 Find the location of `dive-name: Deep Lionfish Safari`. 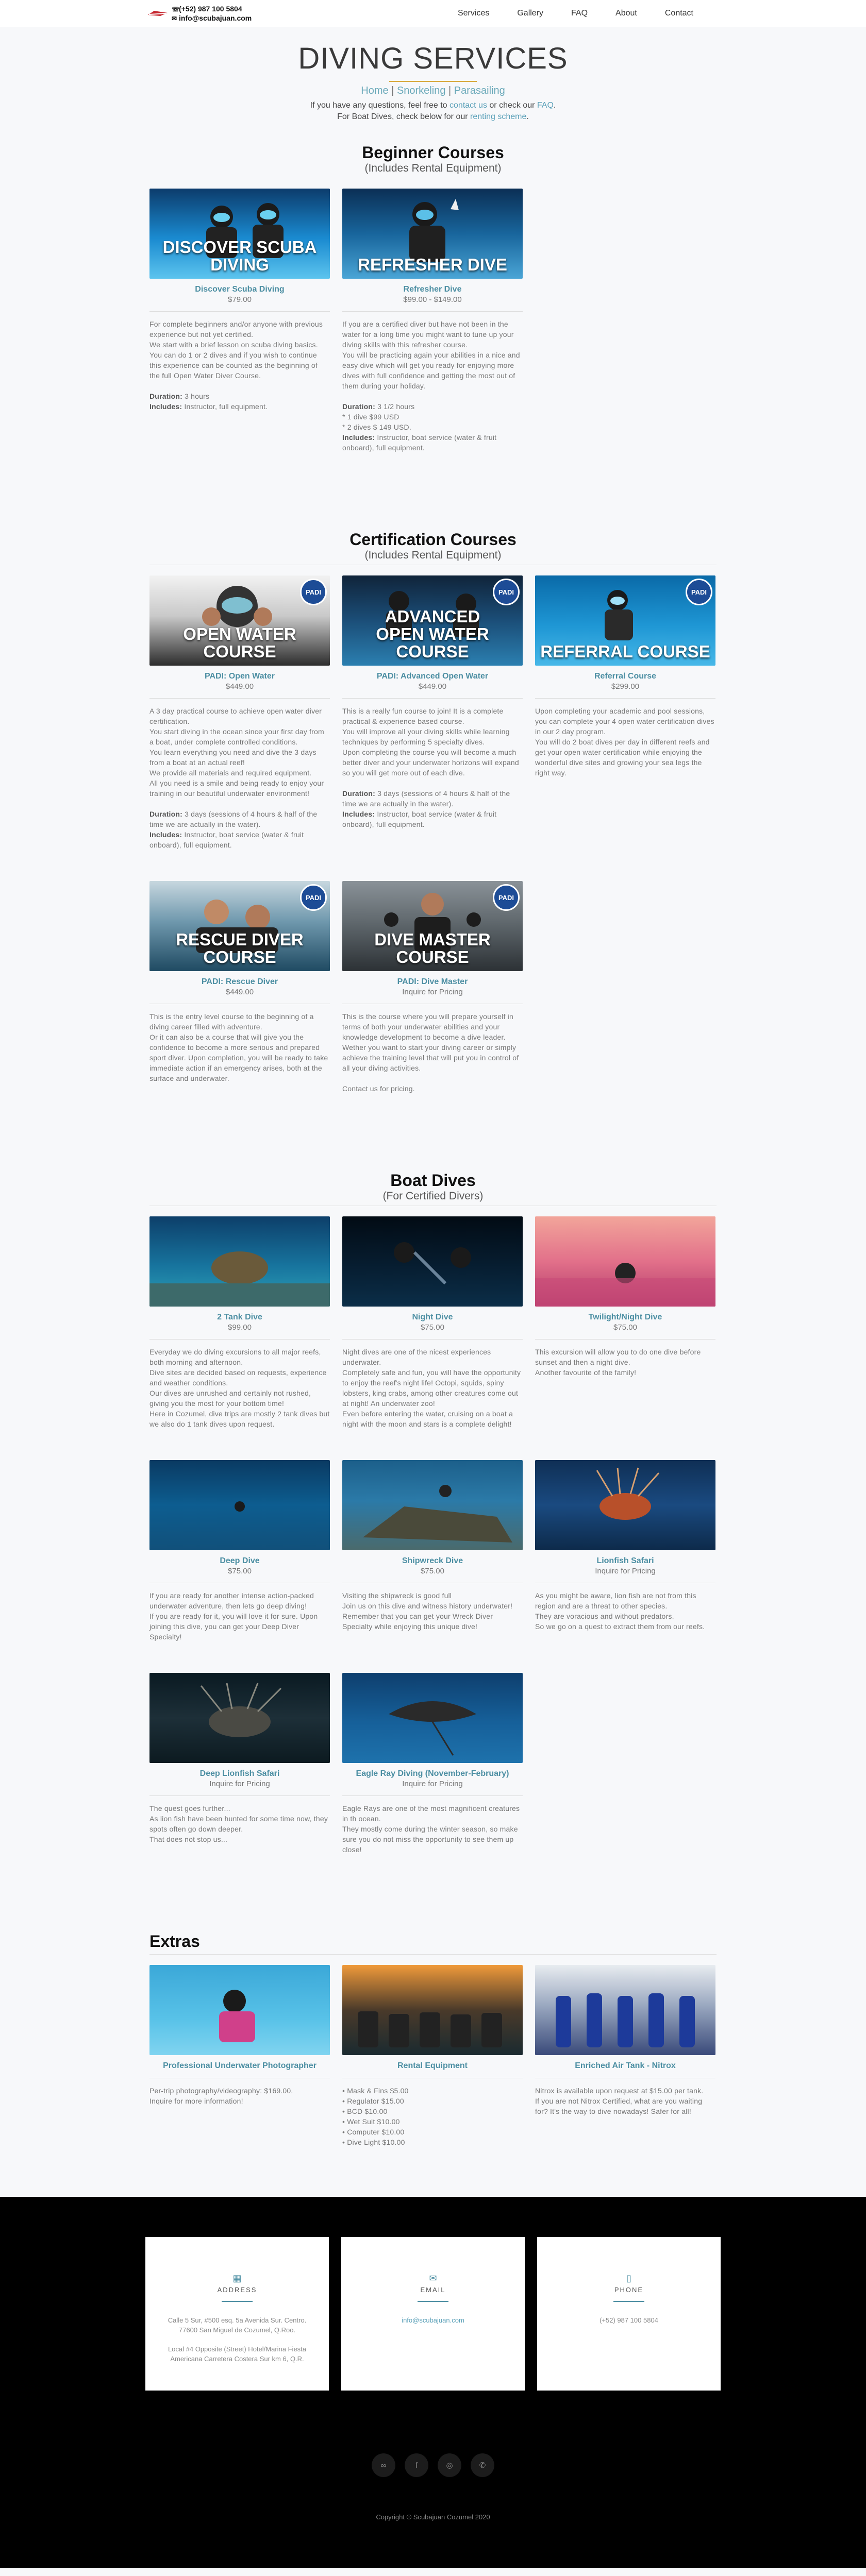

dive-name: Deep Lionfish Safari is located at coordinates (239, 1773).